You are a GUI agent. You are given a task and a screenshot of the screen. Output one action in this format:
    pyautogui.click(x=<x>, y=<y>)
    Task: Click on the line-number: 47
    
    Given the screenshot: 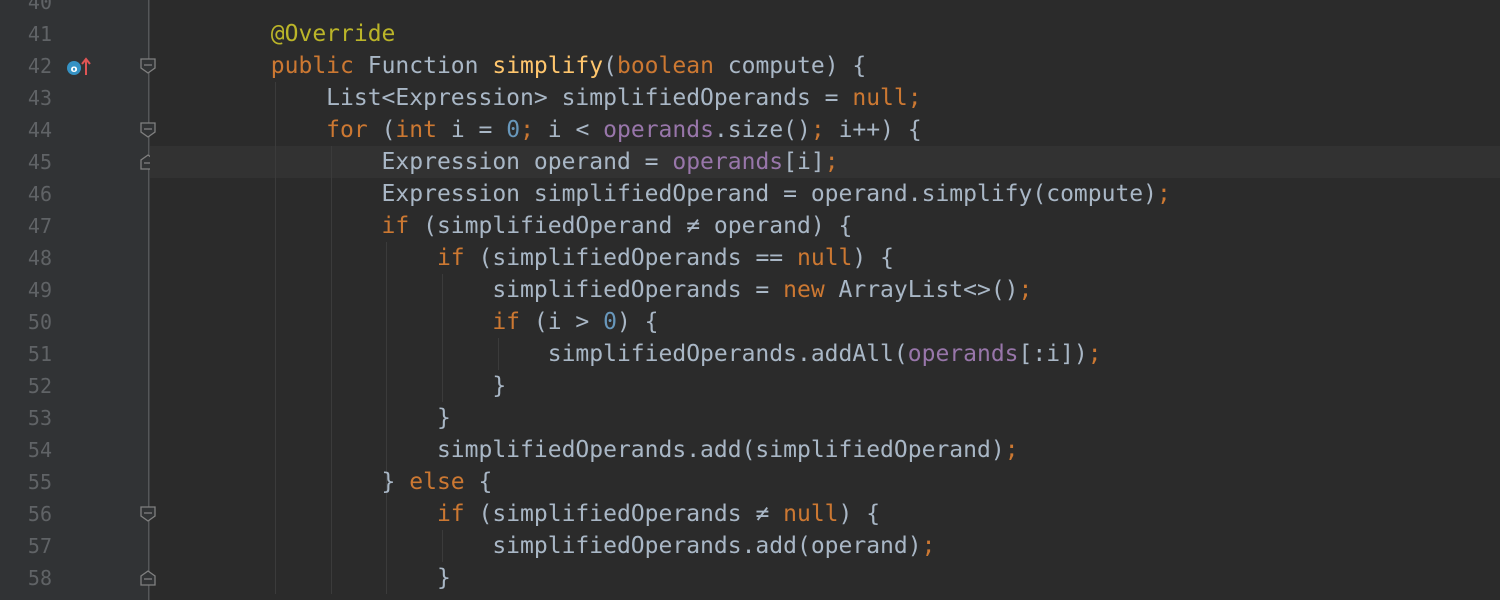 What is the action you would take?
    pyautogui.click(x=39, y=226)
    